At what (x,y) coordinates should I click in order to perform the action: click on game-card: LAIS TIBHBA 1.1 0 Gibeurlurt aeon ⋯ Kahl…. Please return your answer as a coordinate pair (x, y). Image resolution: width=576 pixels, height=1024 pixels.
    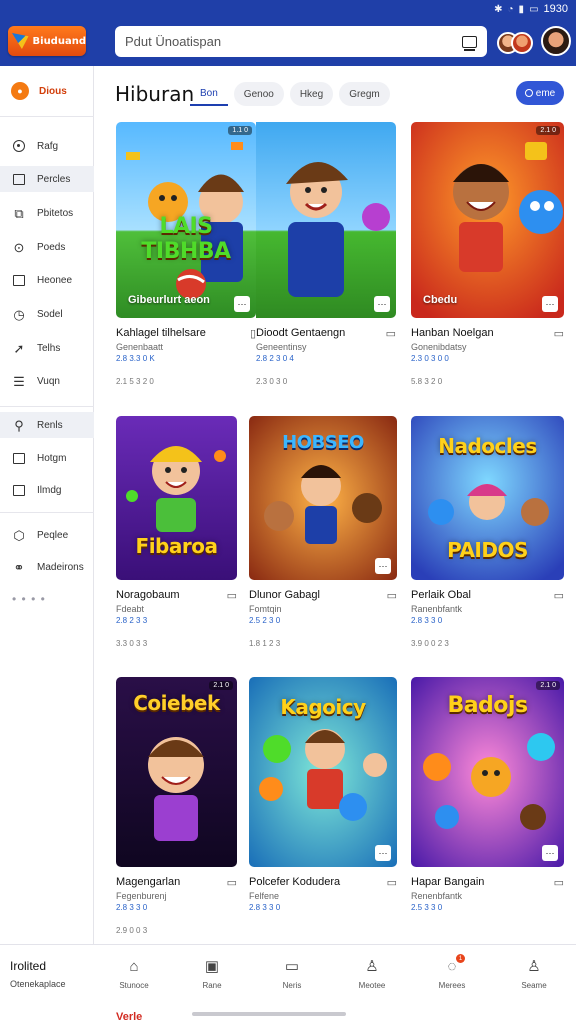
    Looking at the image, I should click on (186, 254).